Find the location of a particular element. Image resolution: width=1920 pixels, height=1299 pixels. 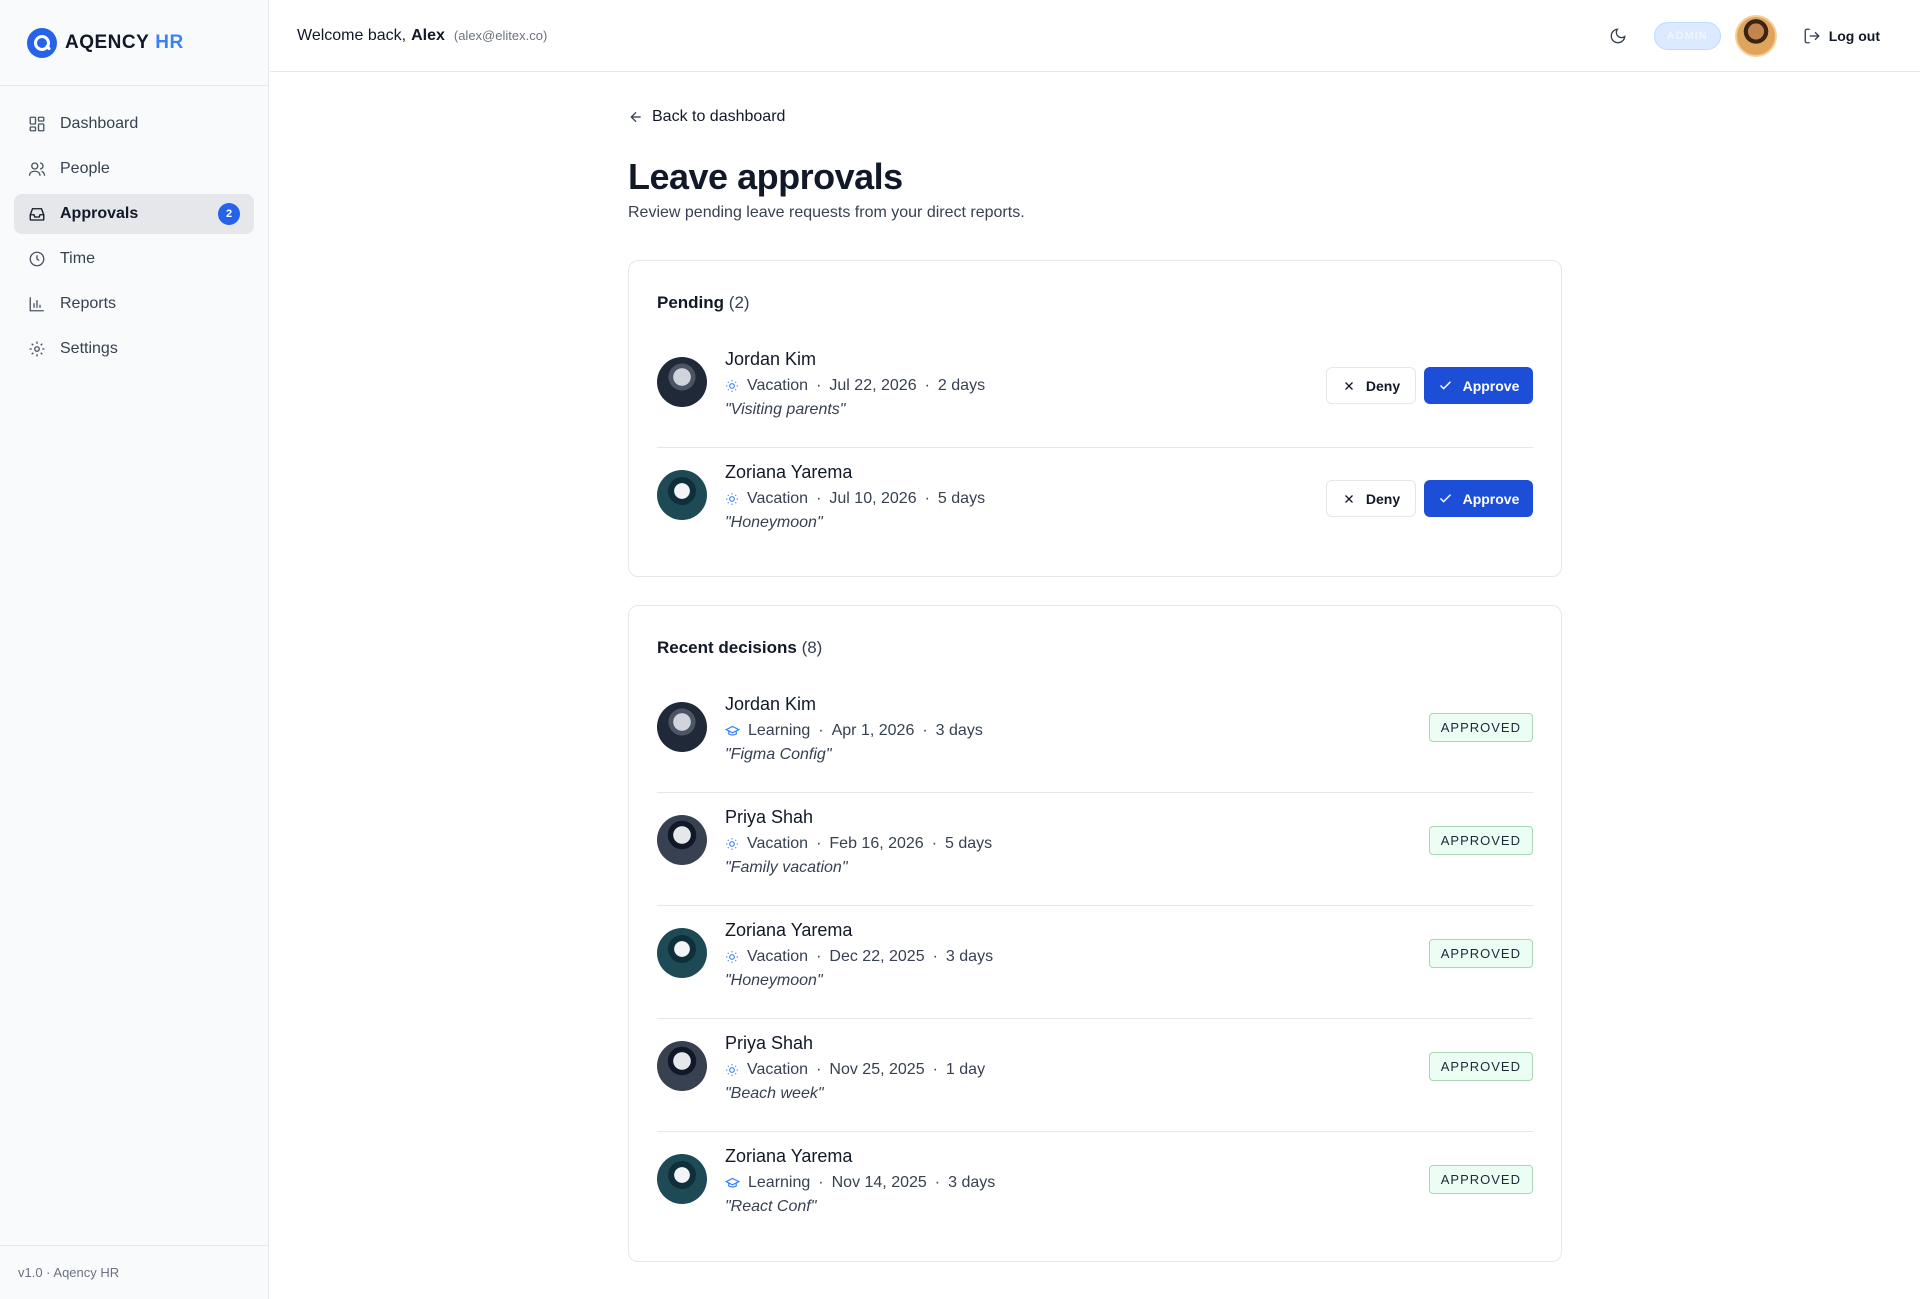

request-meta: Vacation · Jul 22, 2026 · 2 days is located at coordinates (855, 386).